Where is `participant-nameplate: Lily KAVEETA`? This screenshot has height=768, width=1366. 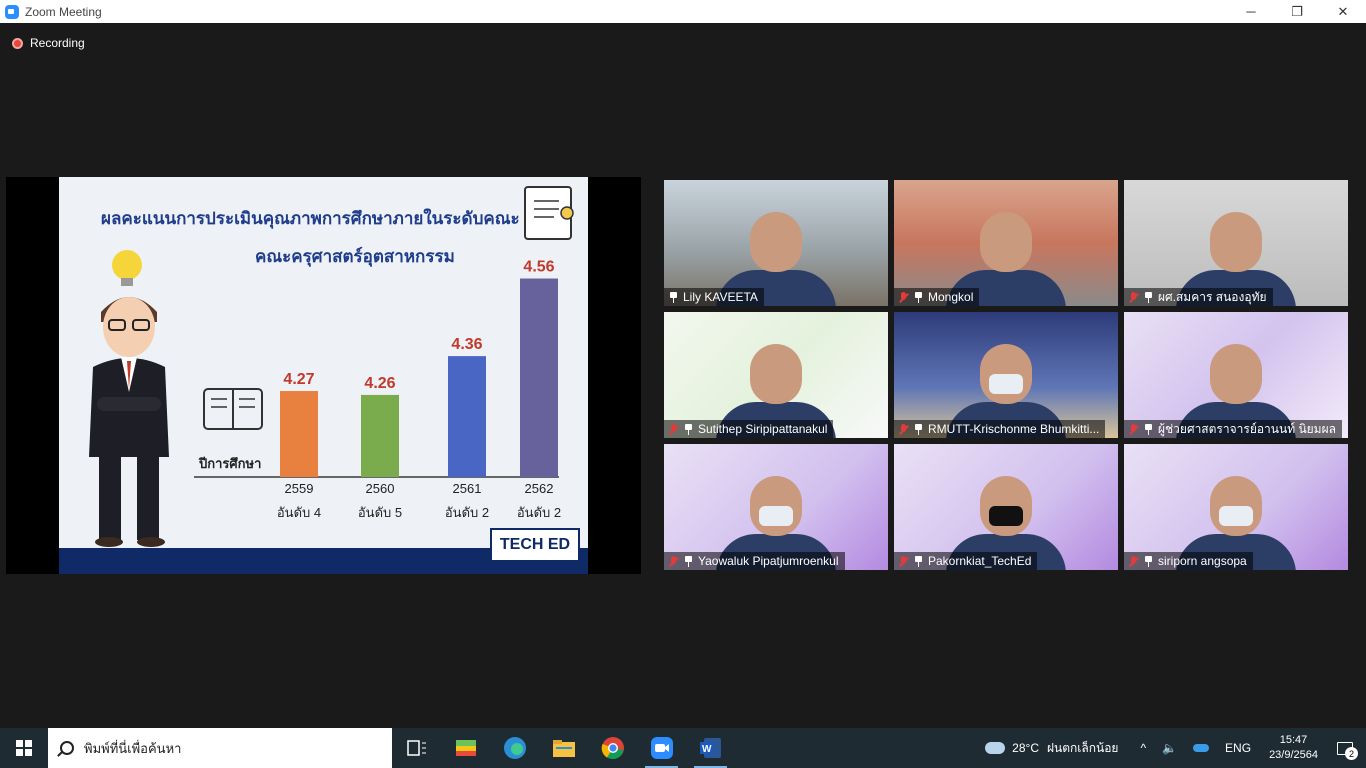
participant-nameplate: Lily KAVEETA is located at coordinates (714, 297).